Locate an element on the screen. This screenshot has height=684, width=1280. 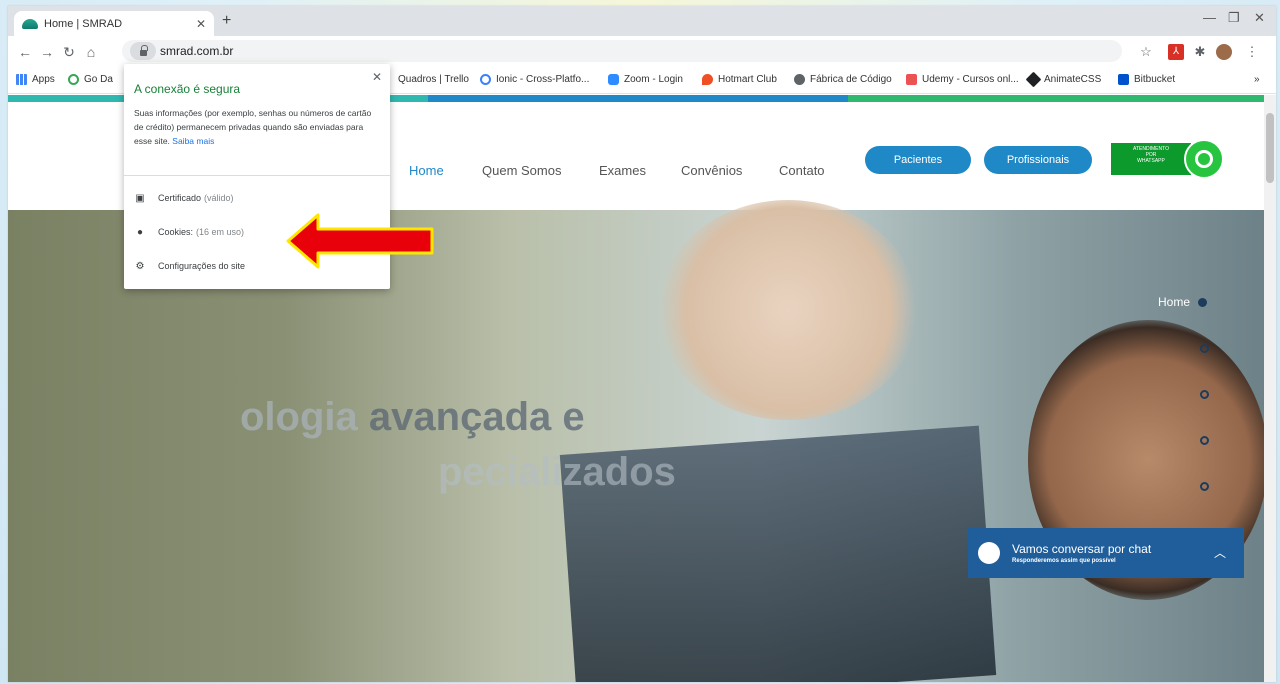
cookies-row: ● Cookies: (16 em uso) is located at coordinates (189, 232).